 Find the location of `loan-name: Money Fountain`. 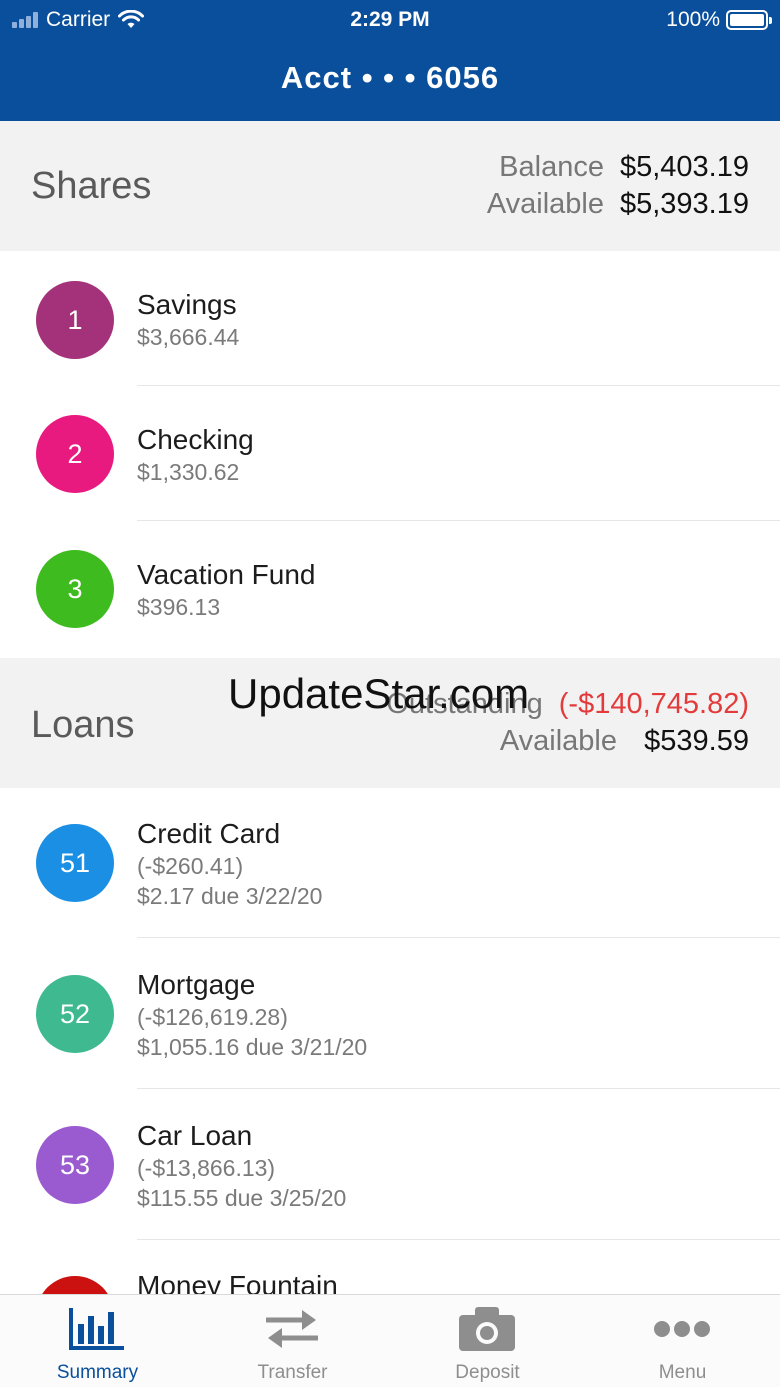

loan-name: Money Fountain is located at coordinates (237, 1282).